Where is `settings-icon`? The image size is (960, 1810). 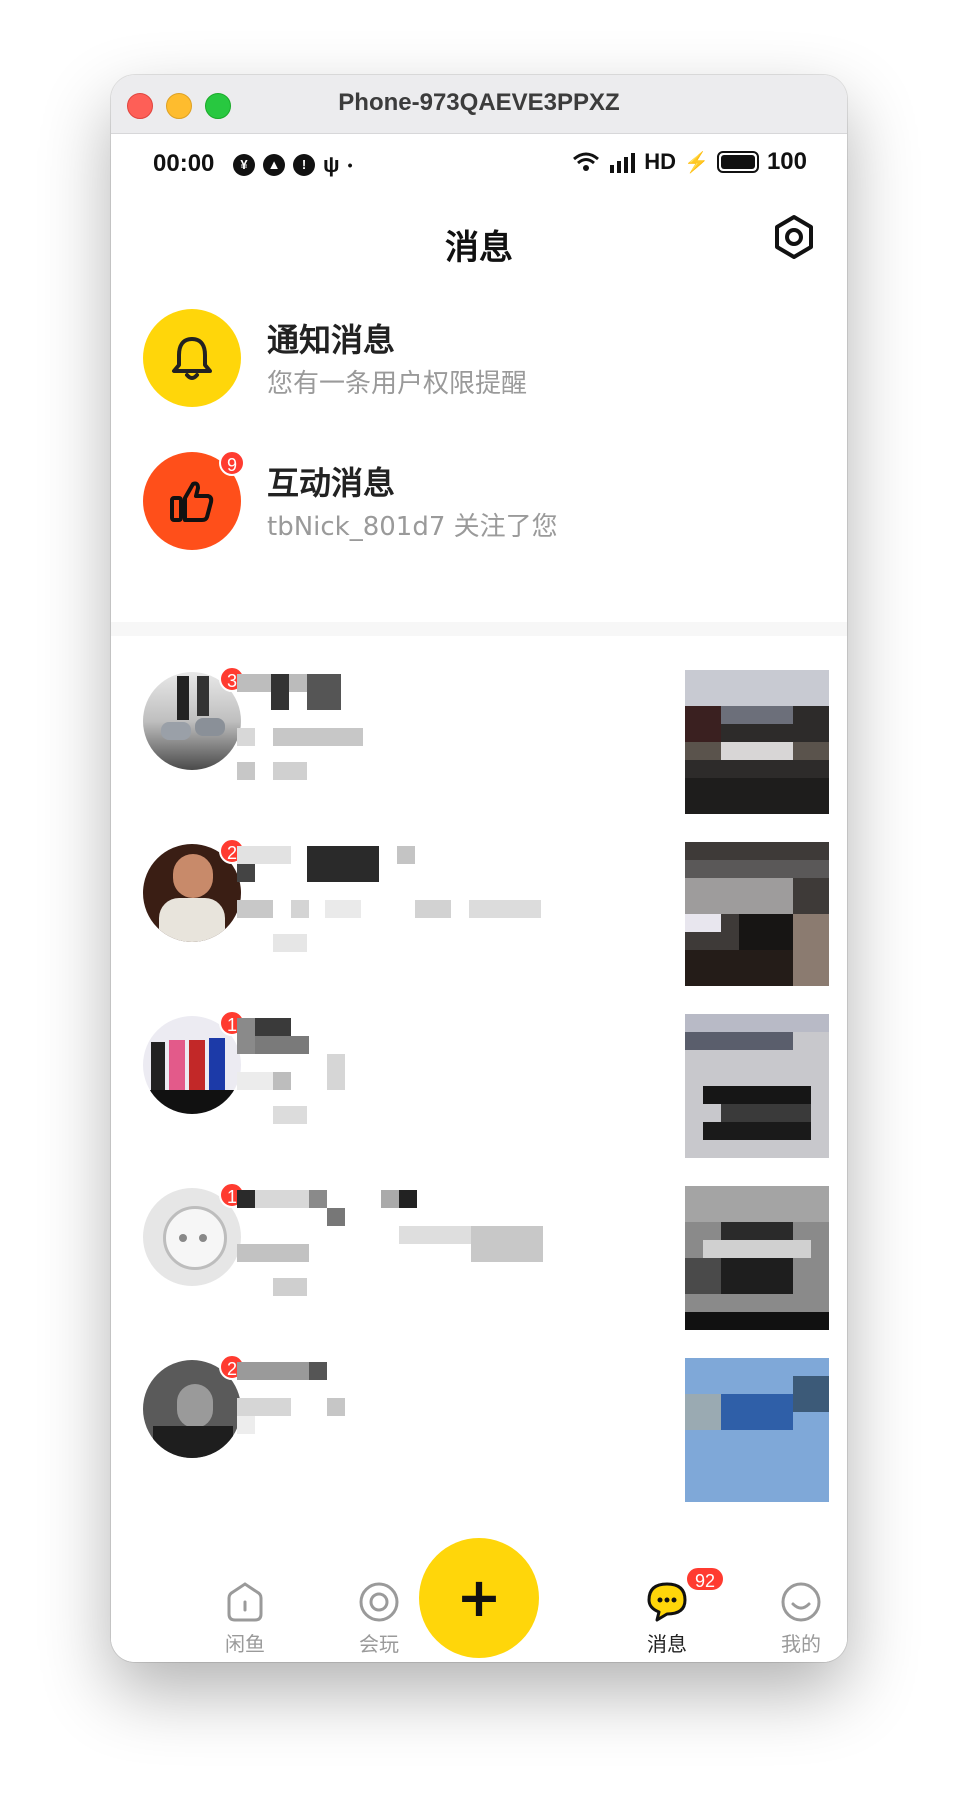
settings-icon is located at coordinates (794, 237).